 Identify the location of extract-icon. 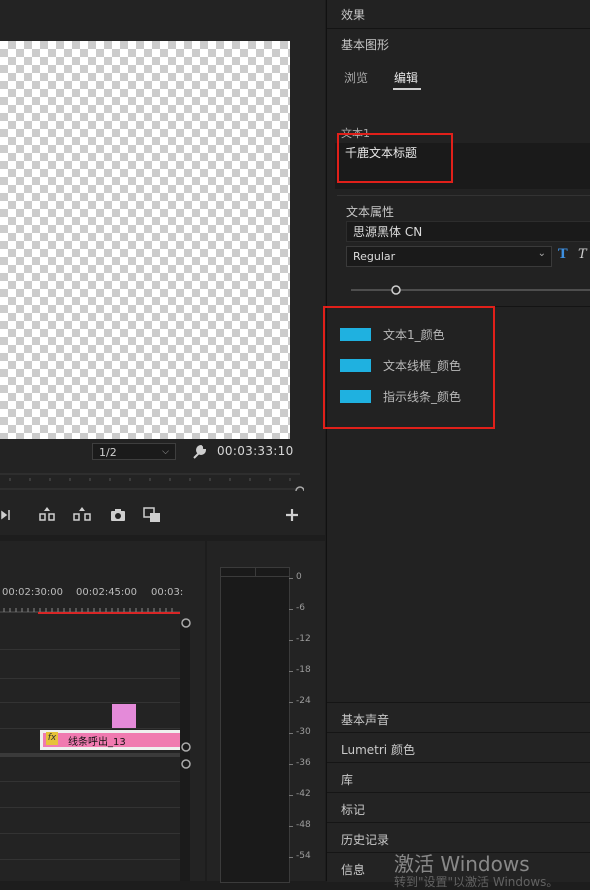
(82, 515).